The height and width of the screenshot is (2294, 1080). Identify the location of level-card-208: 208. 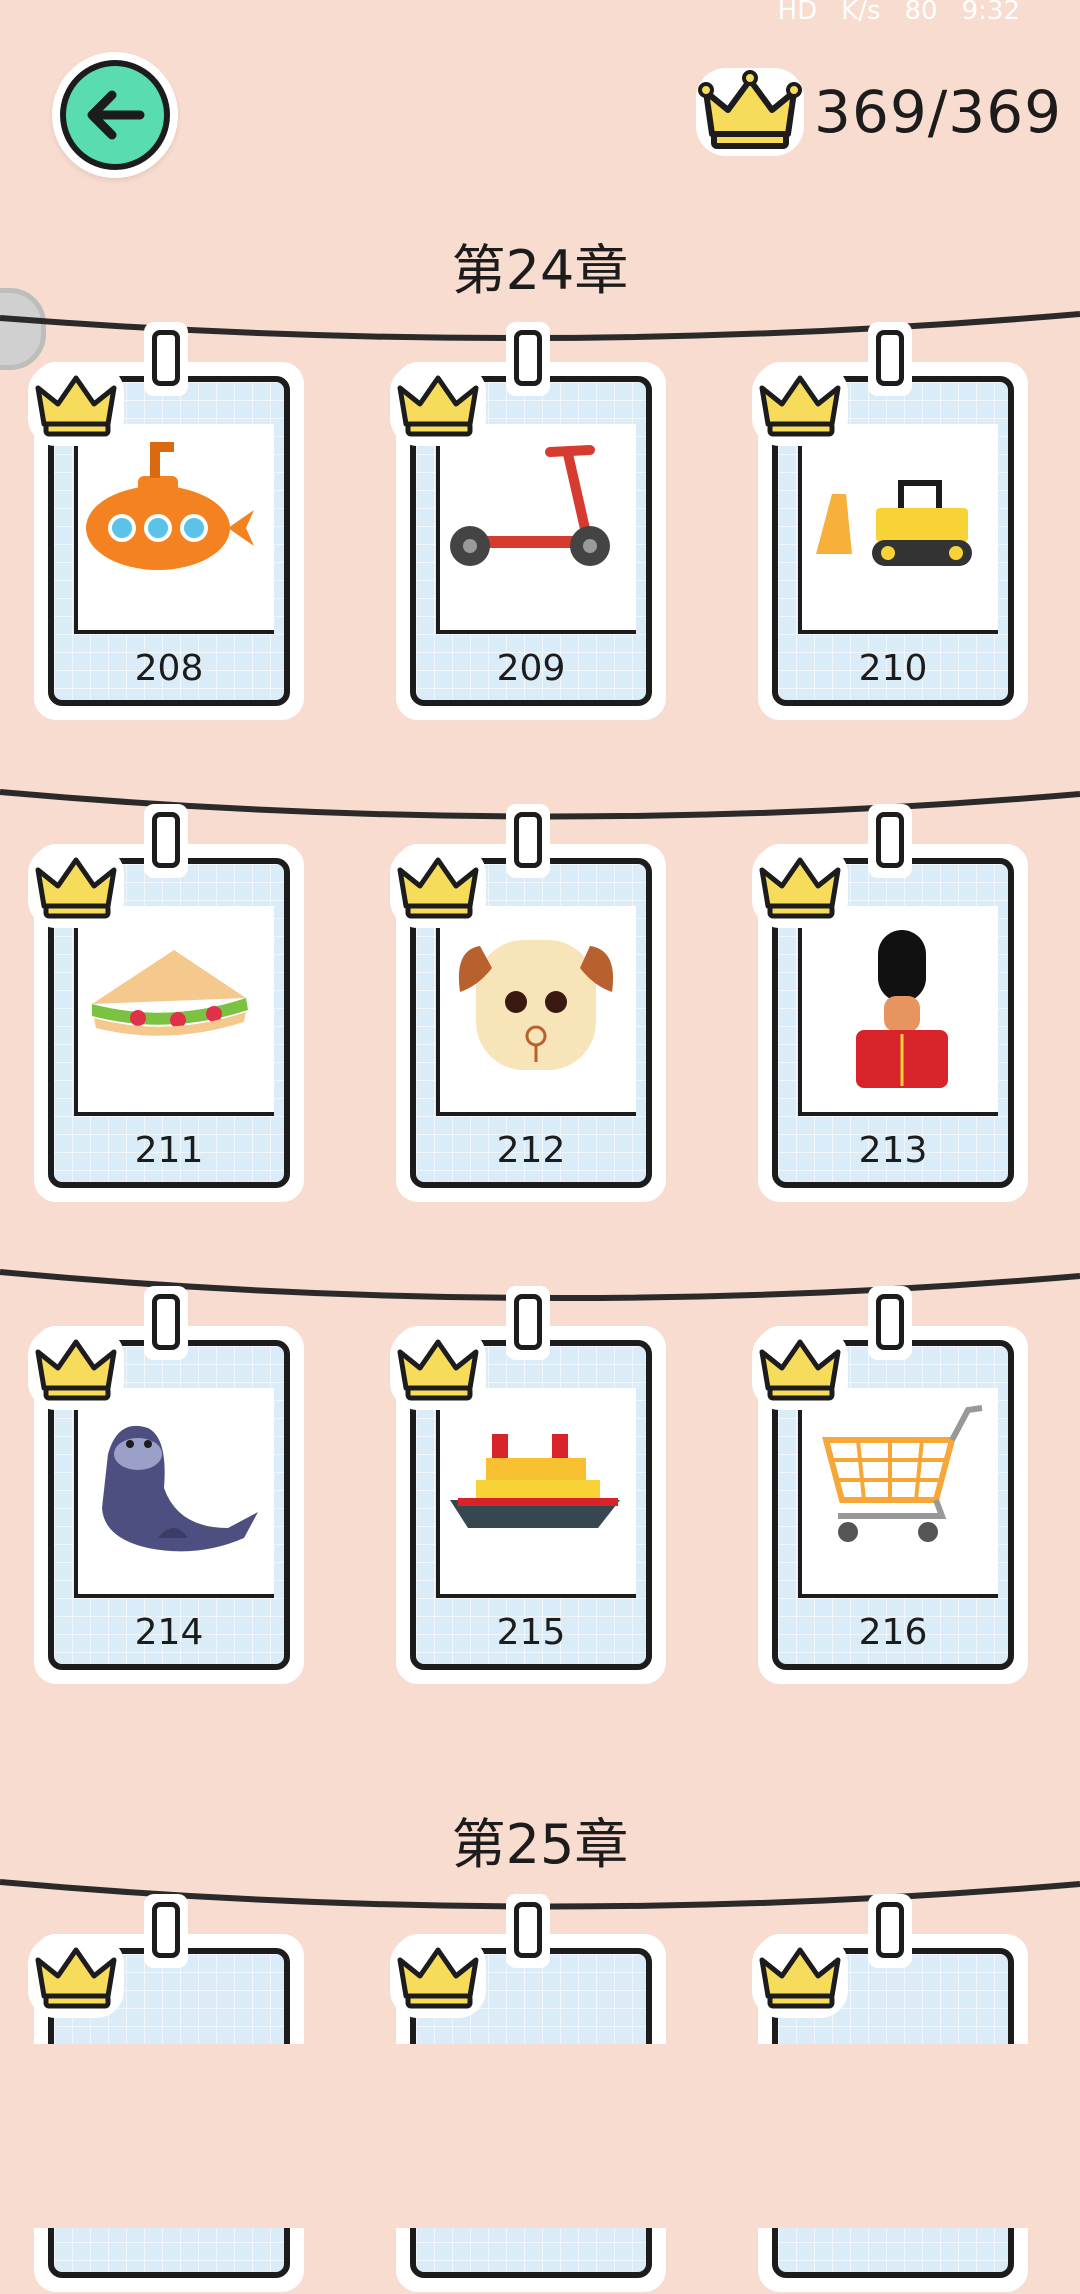
(166, 522).